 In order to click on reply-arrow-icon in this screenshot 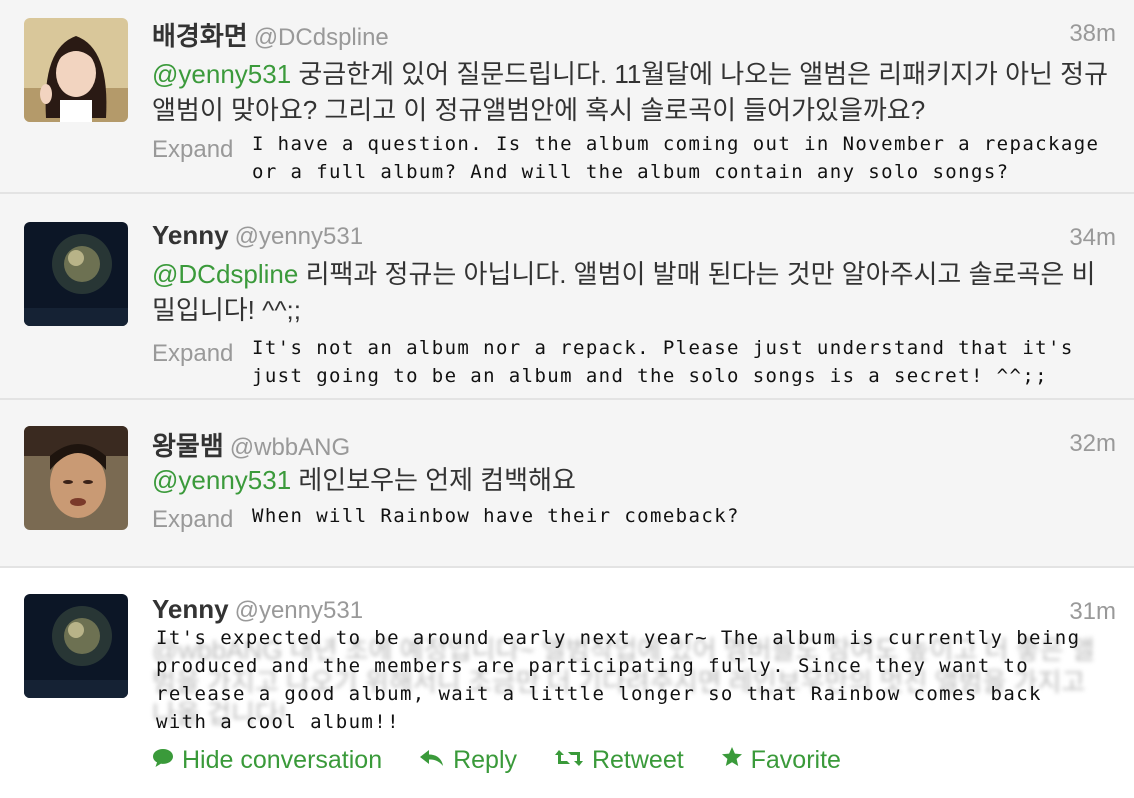, I will do `click(432, 760)`.